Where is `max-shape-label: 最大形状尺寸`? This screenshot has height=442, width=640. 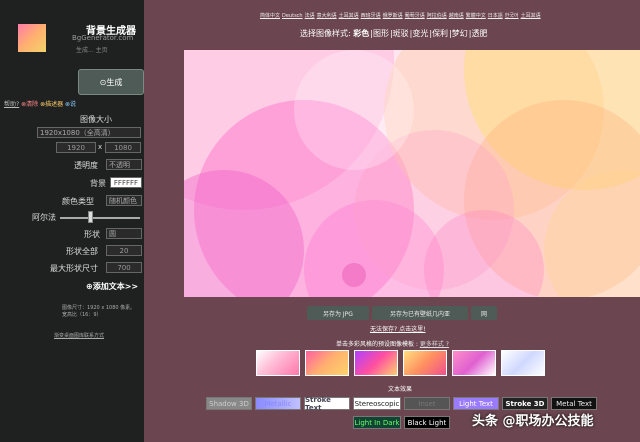
max-shape-label: 最大形状尺寸 is located at coordinates (74, 268).